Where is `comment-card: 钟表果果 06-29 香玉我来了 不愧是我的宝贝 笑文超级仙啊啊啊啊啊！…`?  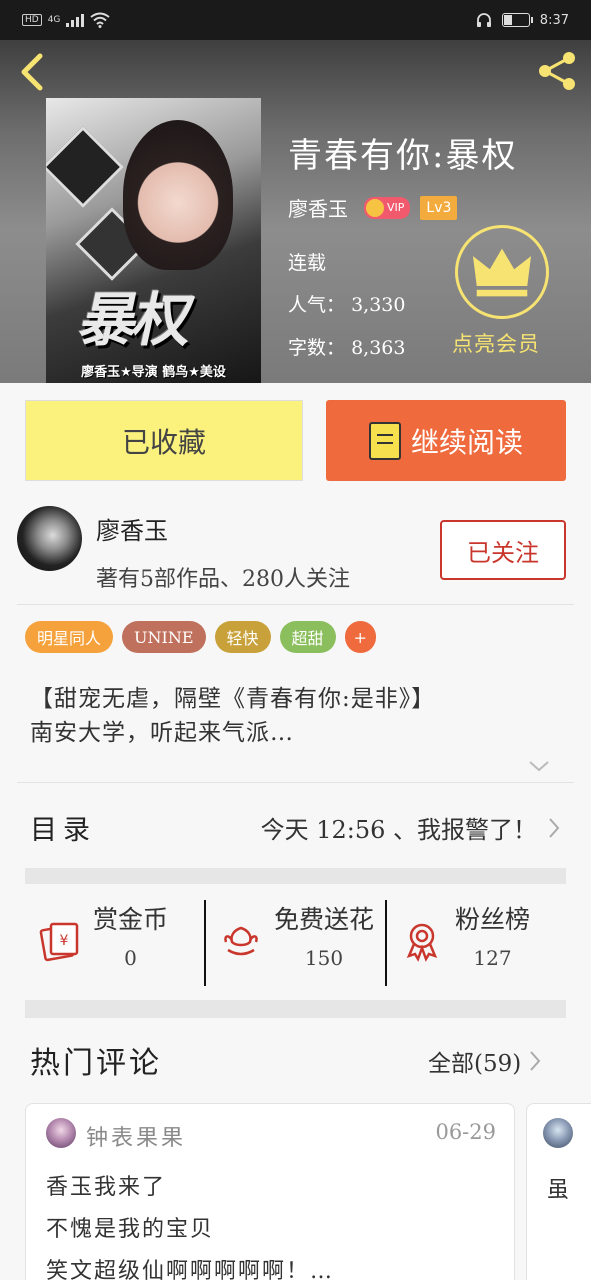
comment-card: 钟表果果 06-29 香玉我来了 不愧是我的宝贝 笑文超级仙啊啊啊啊啊！… is located at coordinates (270, 1191).